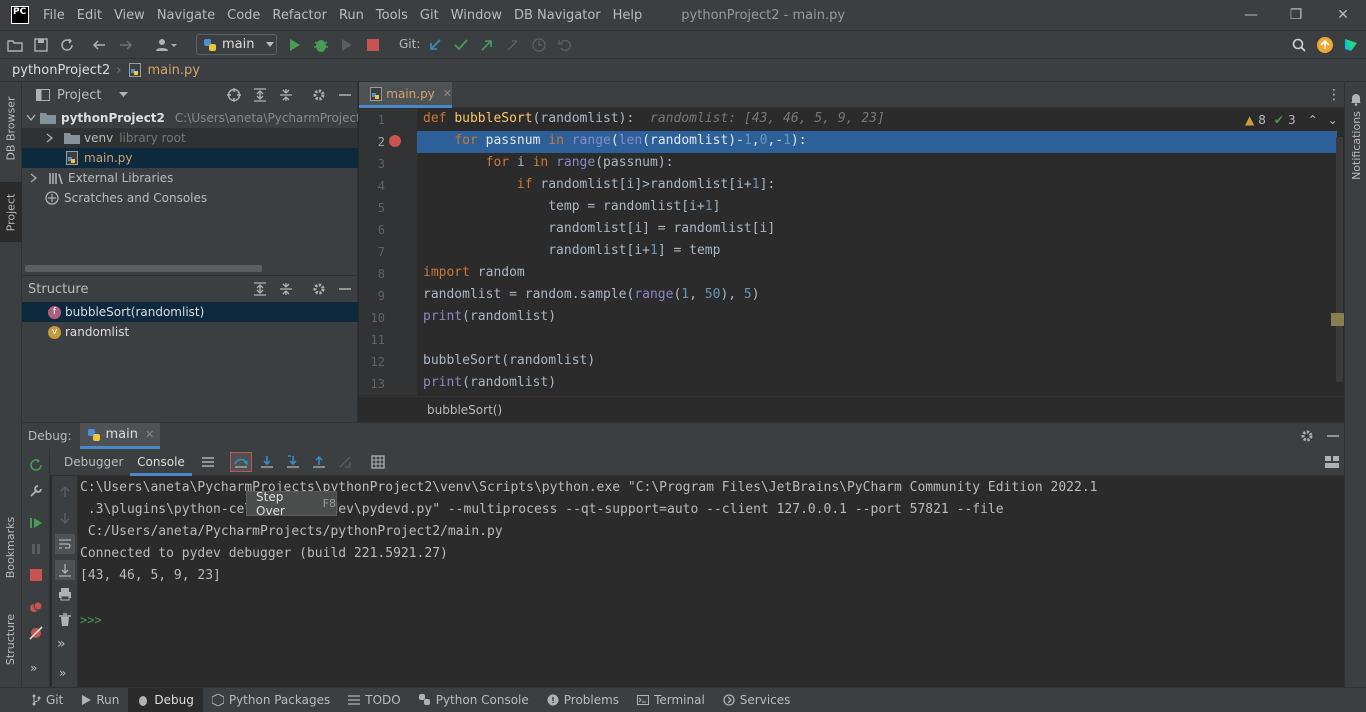  What do you see at coordinates (11, 212) in the screenshot?
I see `project-tab: Project` at bounding box center [11, 212].